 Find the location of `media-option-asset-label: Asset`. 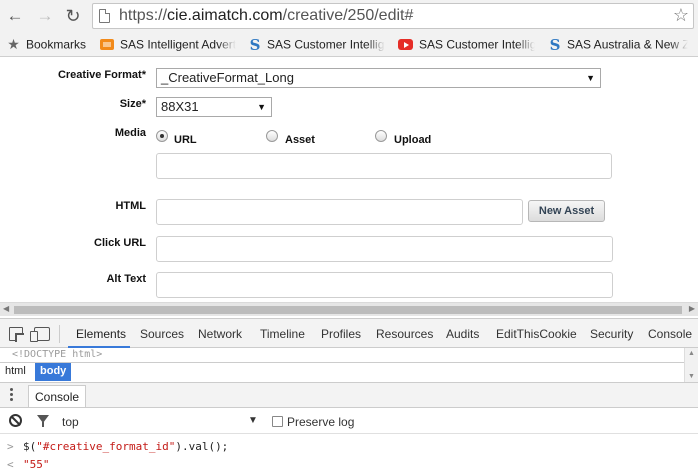

media-option-asset-label: Asset is located at coordinates (300, 140).